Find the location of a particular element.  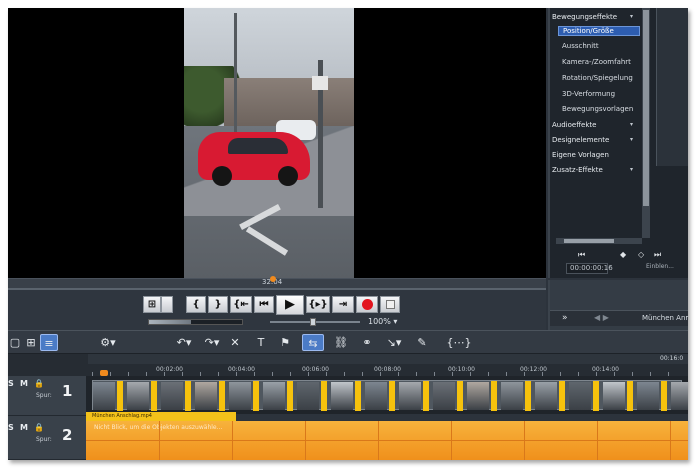

category-bewegungseffekte: Bewegungseffekte ▾ is located at coordinates (592, 17).